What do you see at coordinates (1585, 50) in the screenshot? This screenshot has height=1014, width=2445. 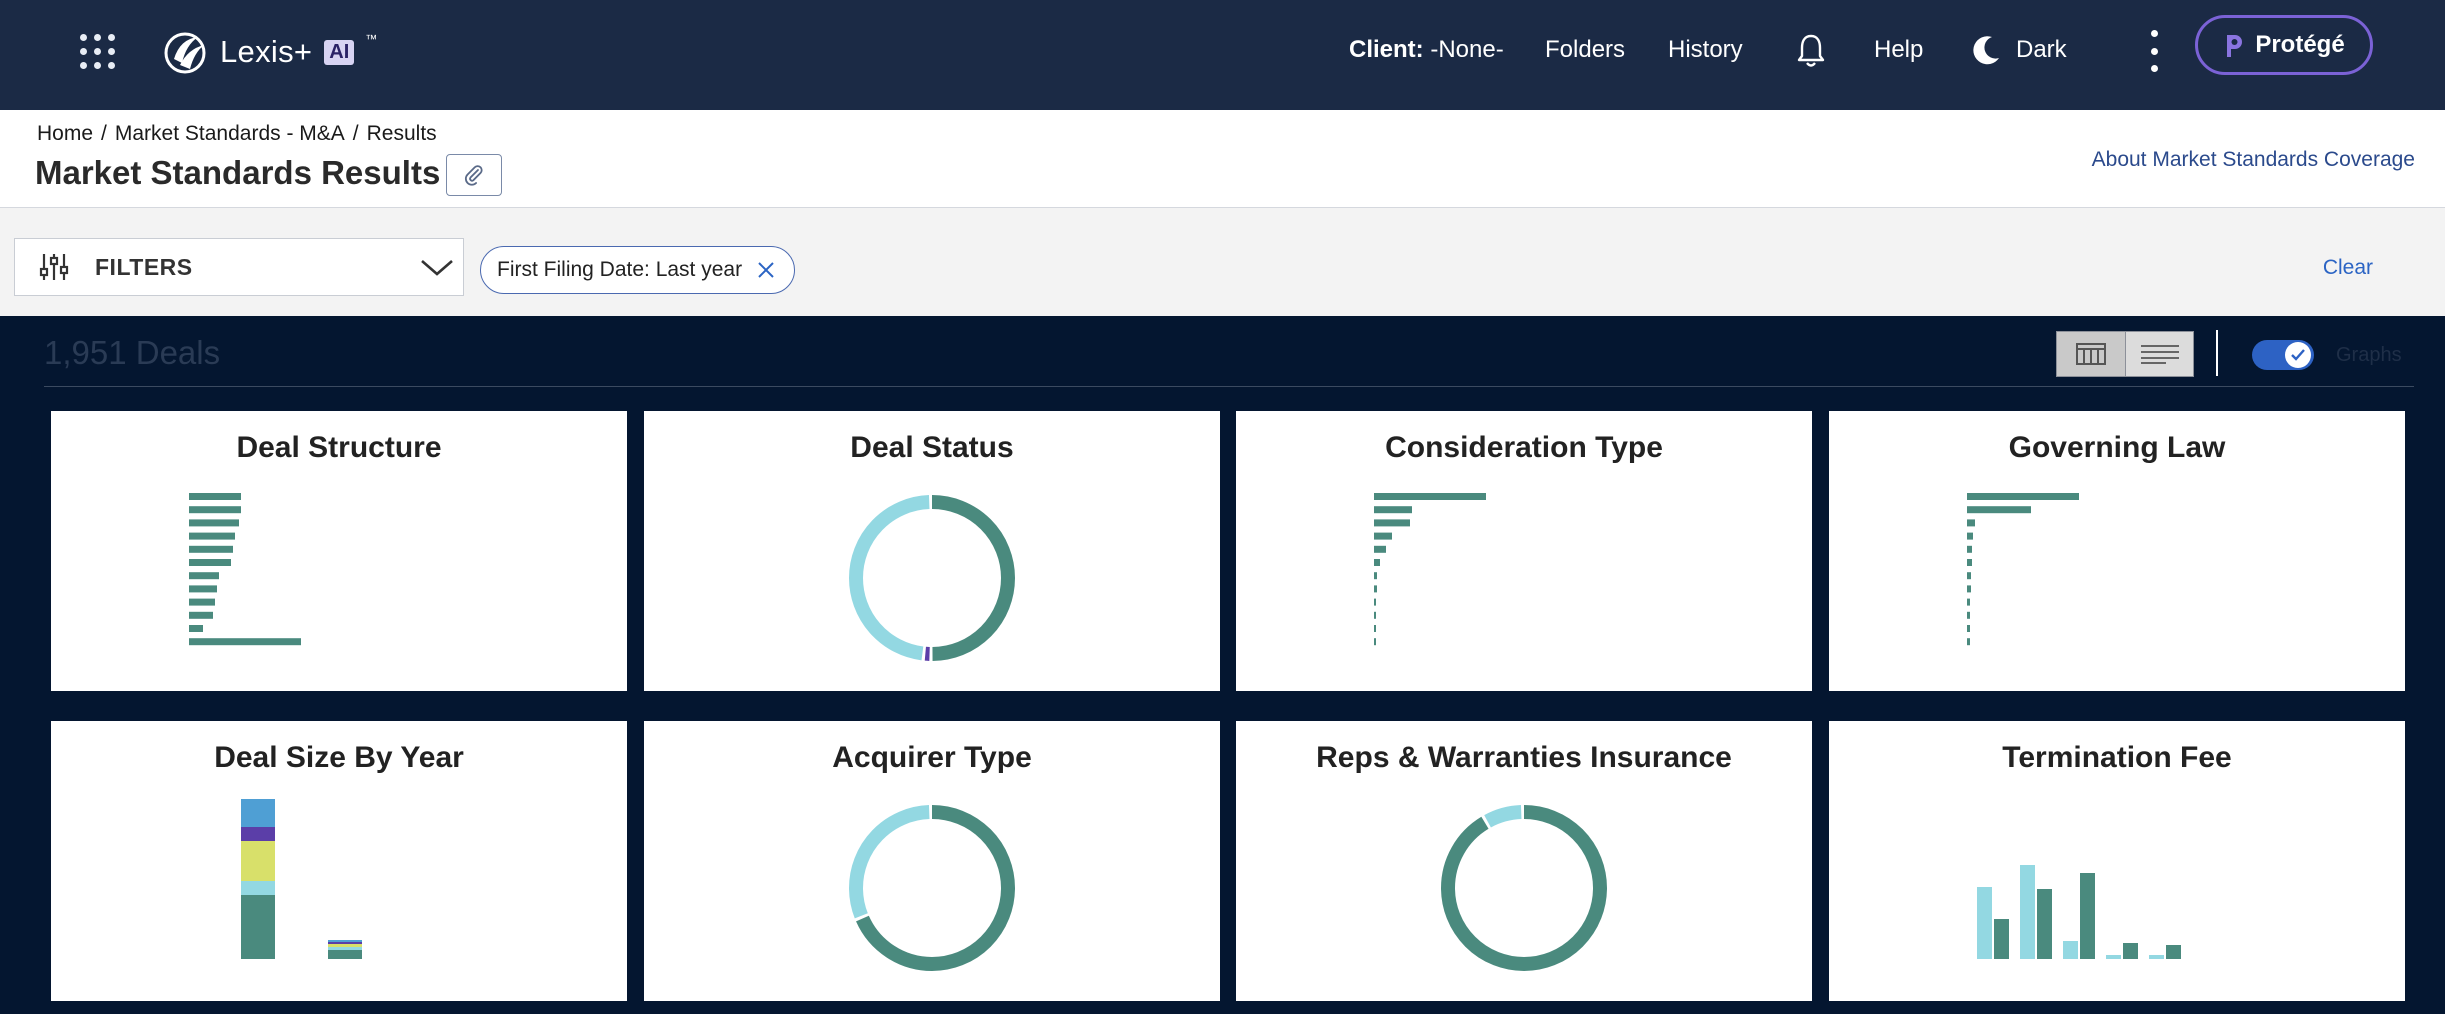 I see `nav-folders: Folders` at bounding box center [1585, 50].